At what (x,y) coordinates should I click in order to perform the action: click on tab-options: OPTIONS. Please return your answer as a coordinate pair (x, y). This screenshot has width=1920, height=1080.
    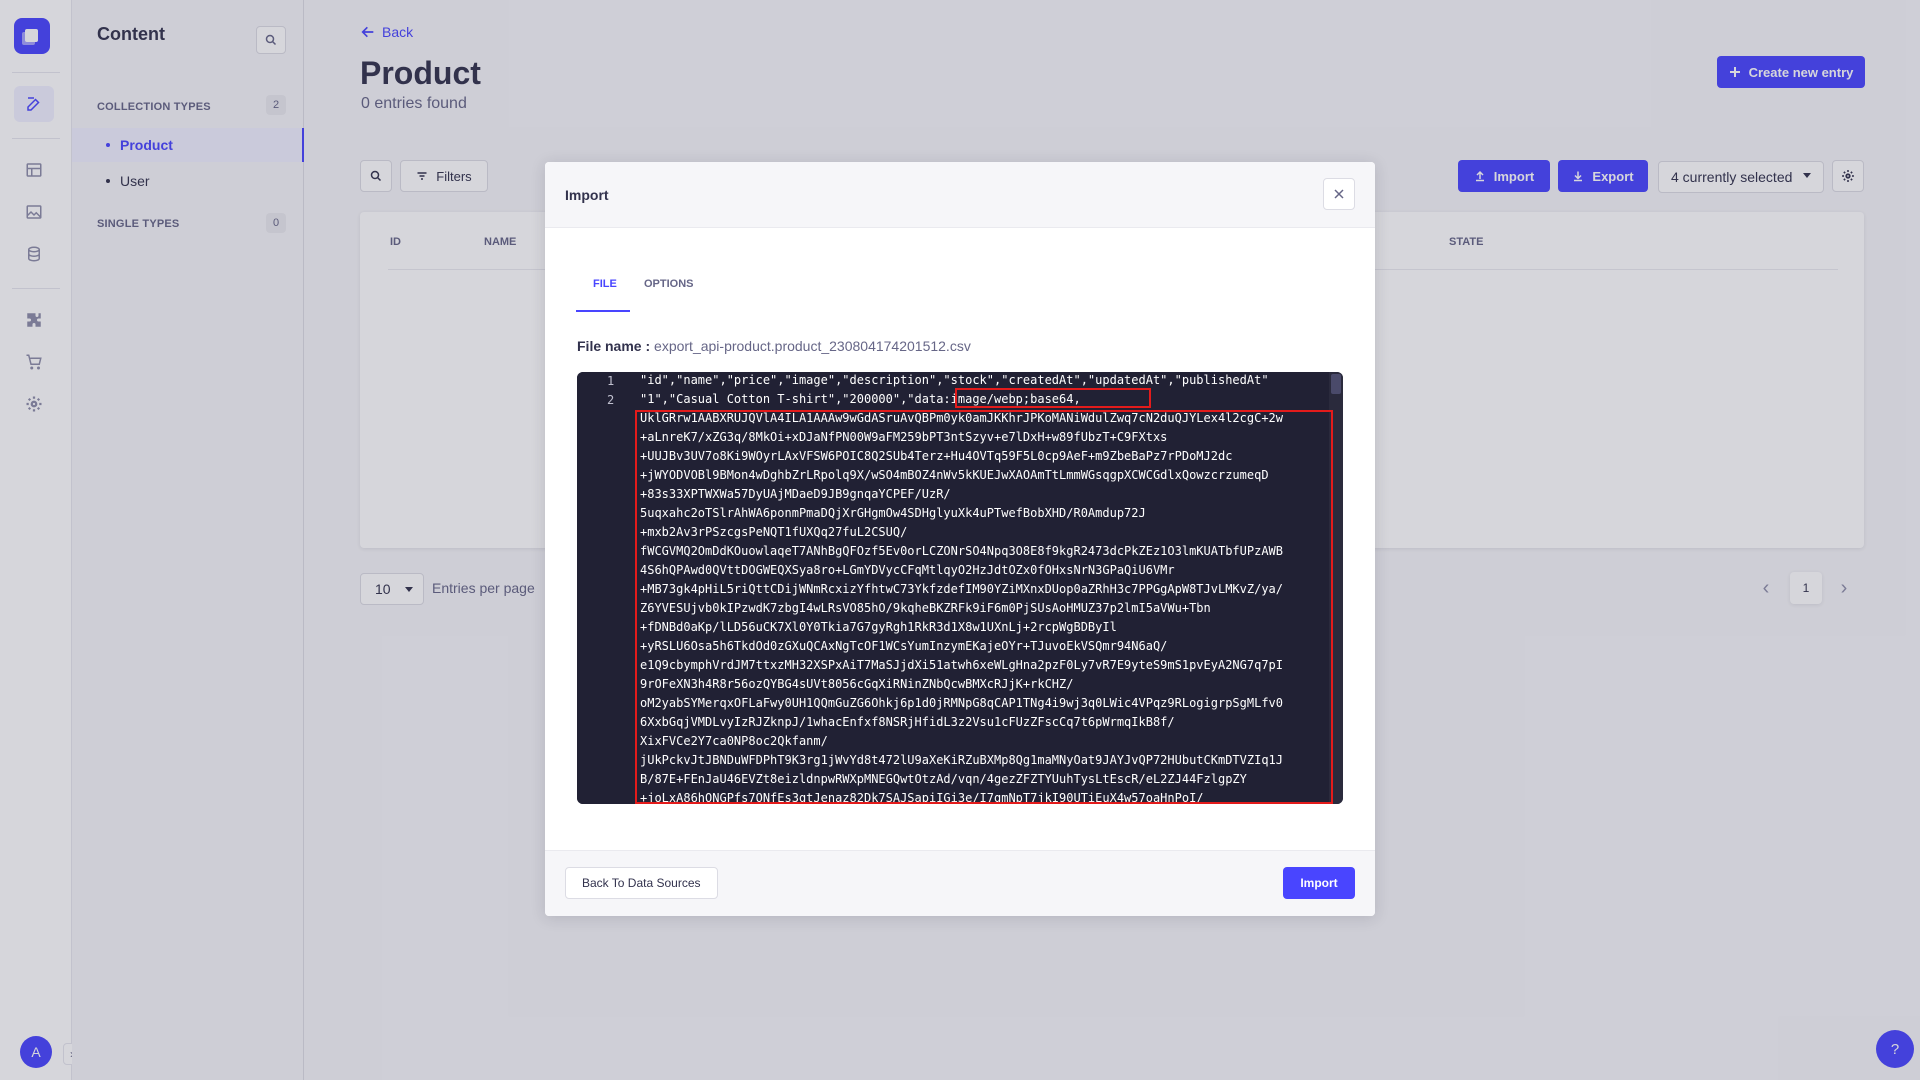
    Looking at the image, I should click on (669, 284).